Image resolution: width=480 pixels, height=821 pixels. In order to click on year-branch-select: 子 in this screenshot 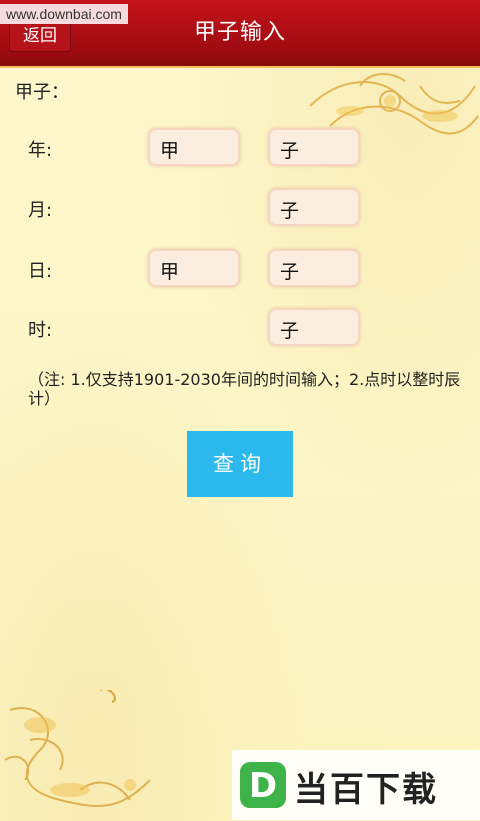, I will do `click(314, 147)`.